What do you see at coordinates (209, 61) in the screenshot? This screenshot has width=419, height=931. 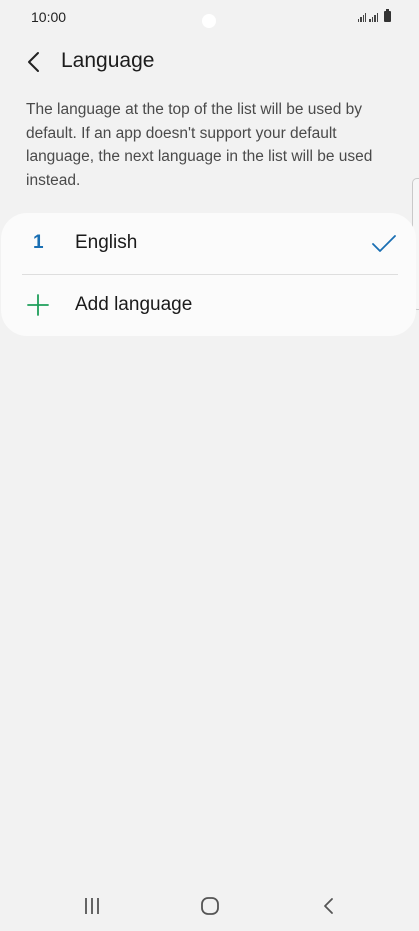 I see `header: Language` at bounding box center [209, 61].